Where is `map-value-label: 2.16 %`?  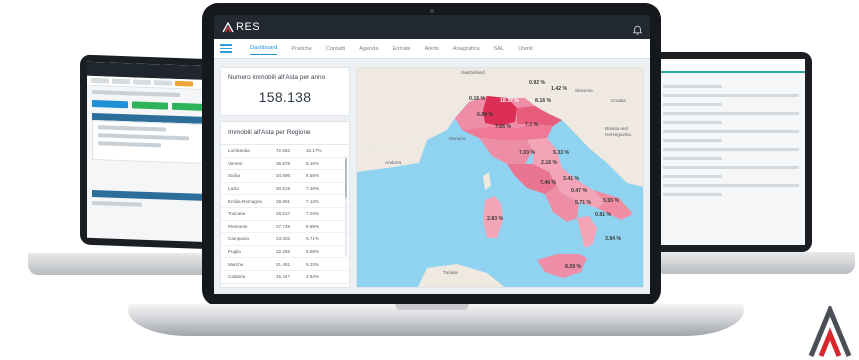
map-value-label: 2.16 % is located at coordinates (549, 163).